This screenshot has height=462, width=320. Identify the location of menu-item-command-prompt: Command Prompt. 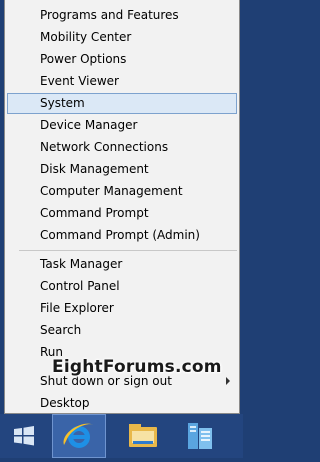
(122, 213).